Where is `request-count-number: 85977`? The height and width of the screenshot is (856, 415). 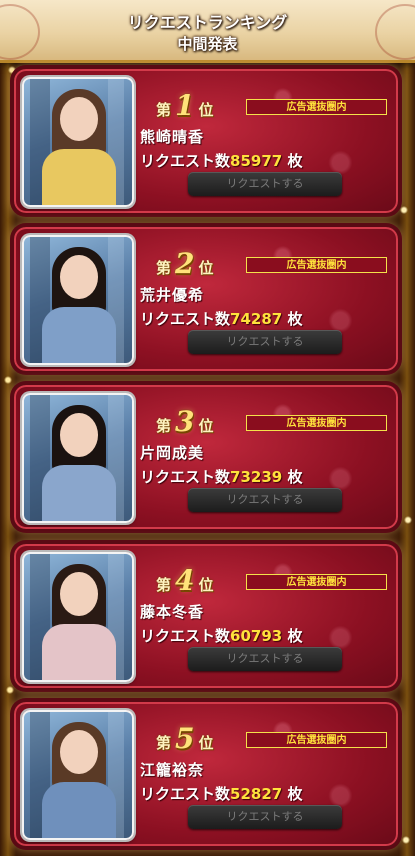
request-count-number: 85977 is located at coordinates (256, 161).